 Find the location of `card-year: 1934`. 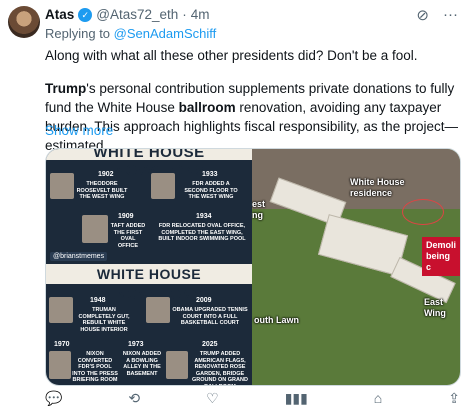

card-year: 1934 is located at coordinates (204, 216).